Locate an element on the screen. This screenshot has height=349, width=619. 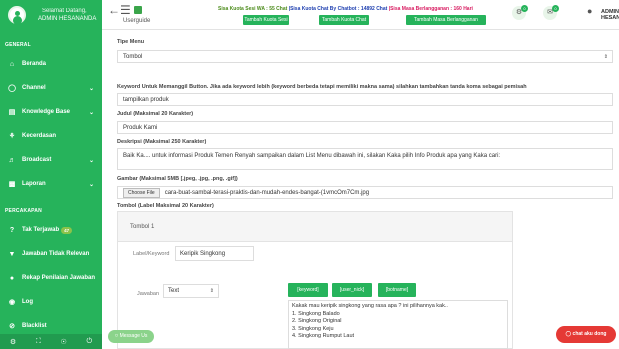
logo-icon is located at coordinates (138, 10).